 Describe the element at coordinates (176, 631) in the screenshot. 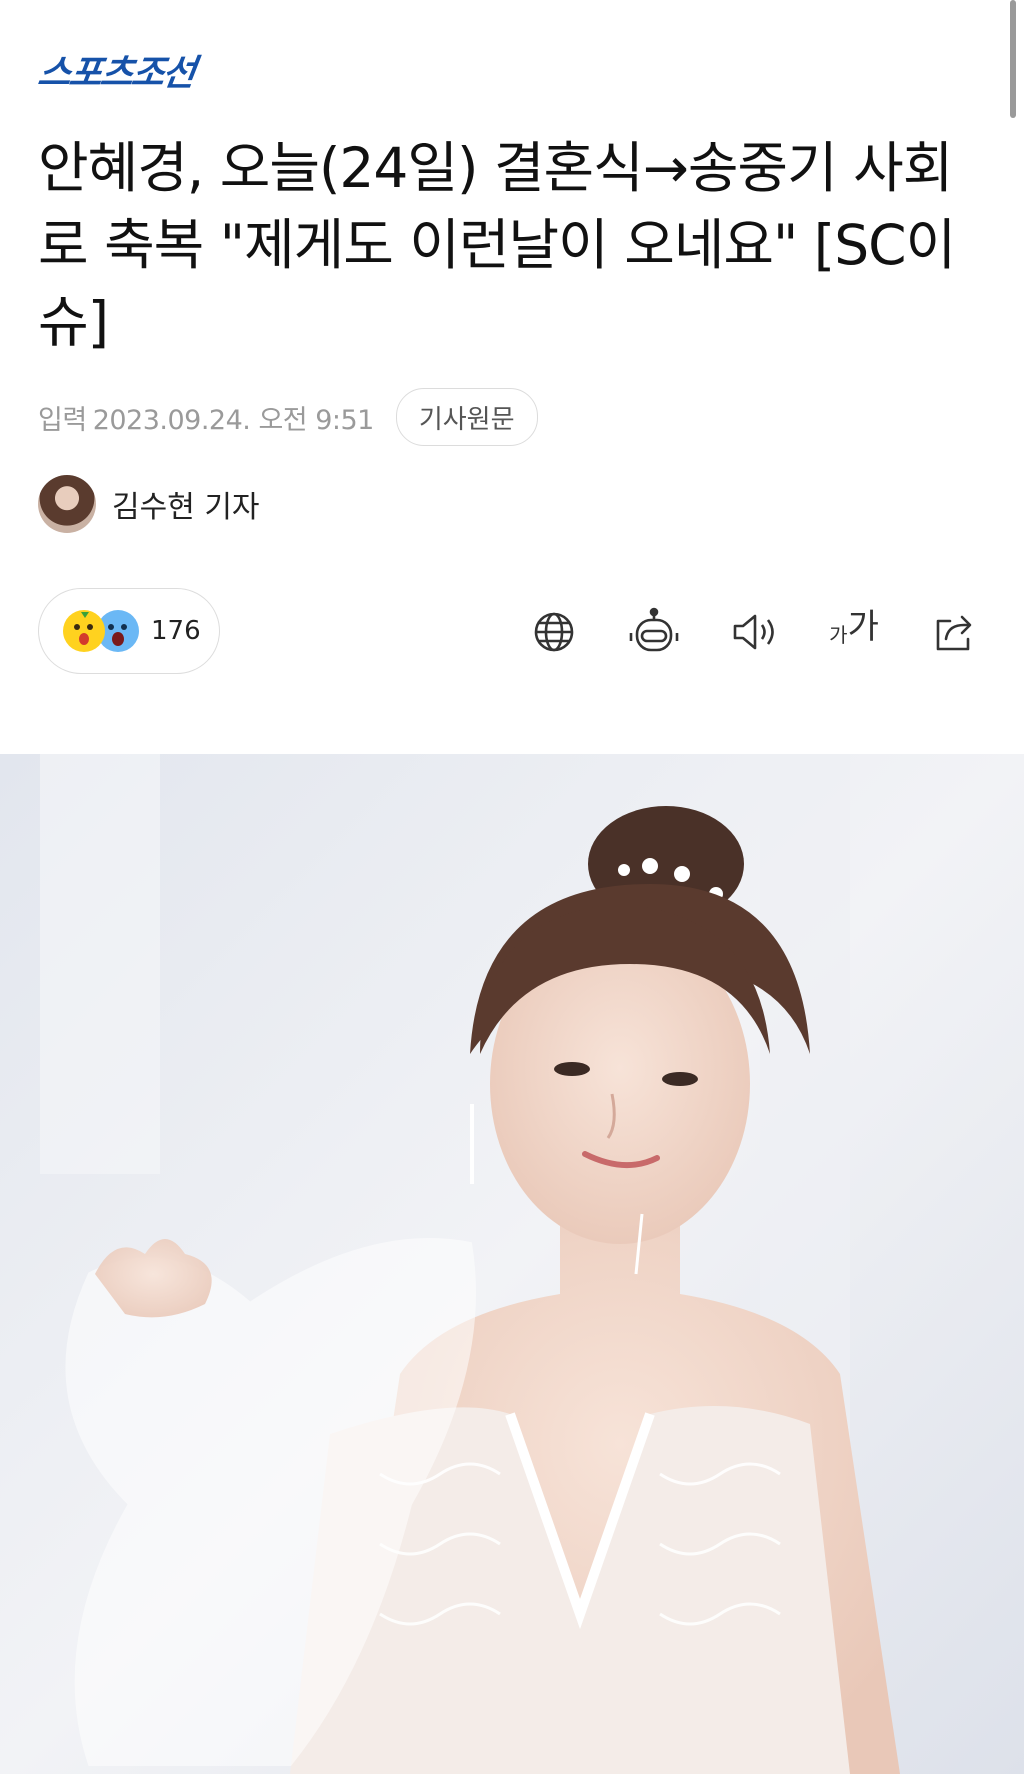

I see `reaction-count: 176` at that location.